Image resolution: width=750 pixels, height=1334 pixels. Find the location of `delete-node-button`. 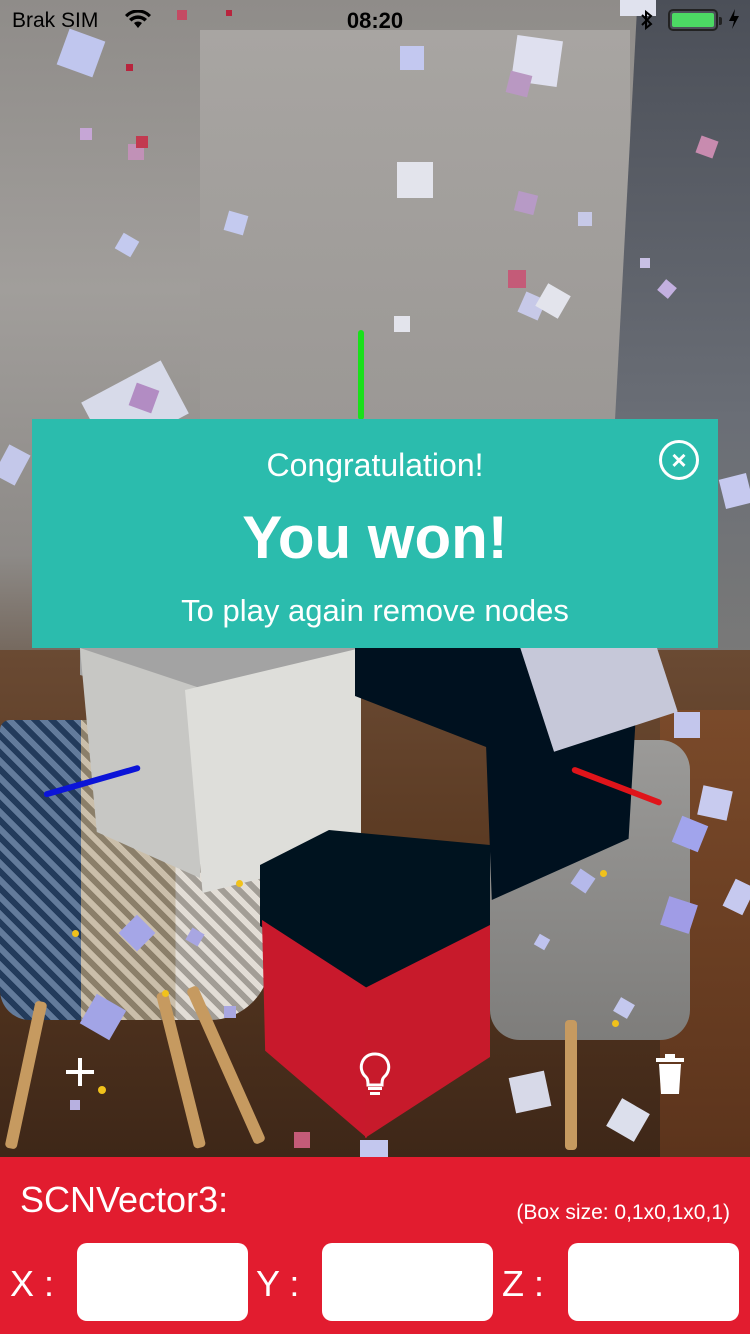

delete-node-button is located at coordinates (670, 1074).